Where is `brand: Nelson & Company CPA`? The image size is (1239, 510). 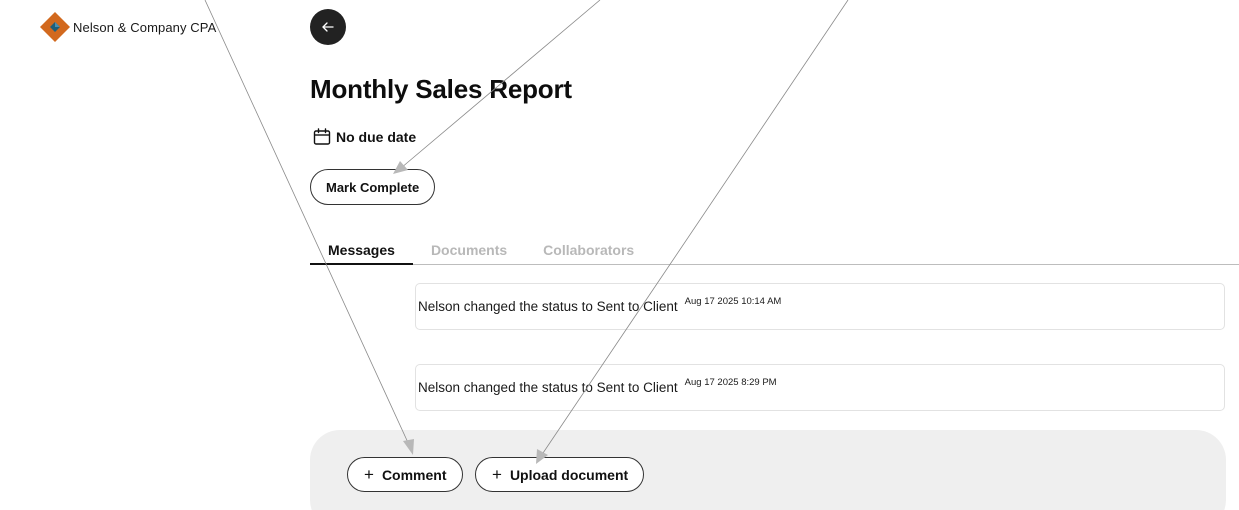 brand: Nelson & Company CPA is located at coordinates (127, 27).